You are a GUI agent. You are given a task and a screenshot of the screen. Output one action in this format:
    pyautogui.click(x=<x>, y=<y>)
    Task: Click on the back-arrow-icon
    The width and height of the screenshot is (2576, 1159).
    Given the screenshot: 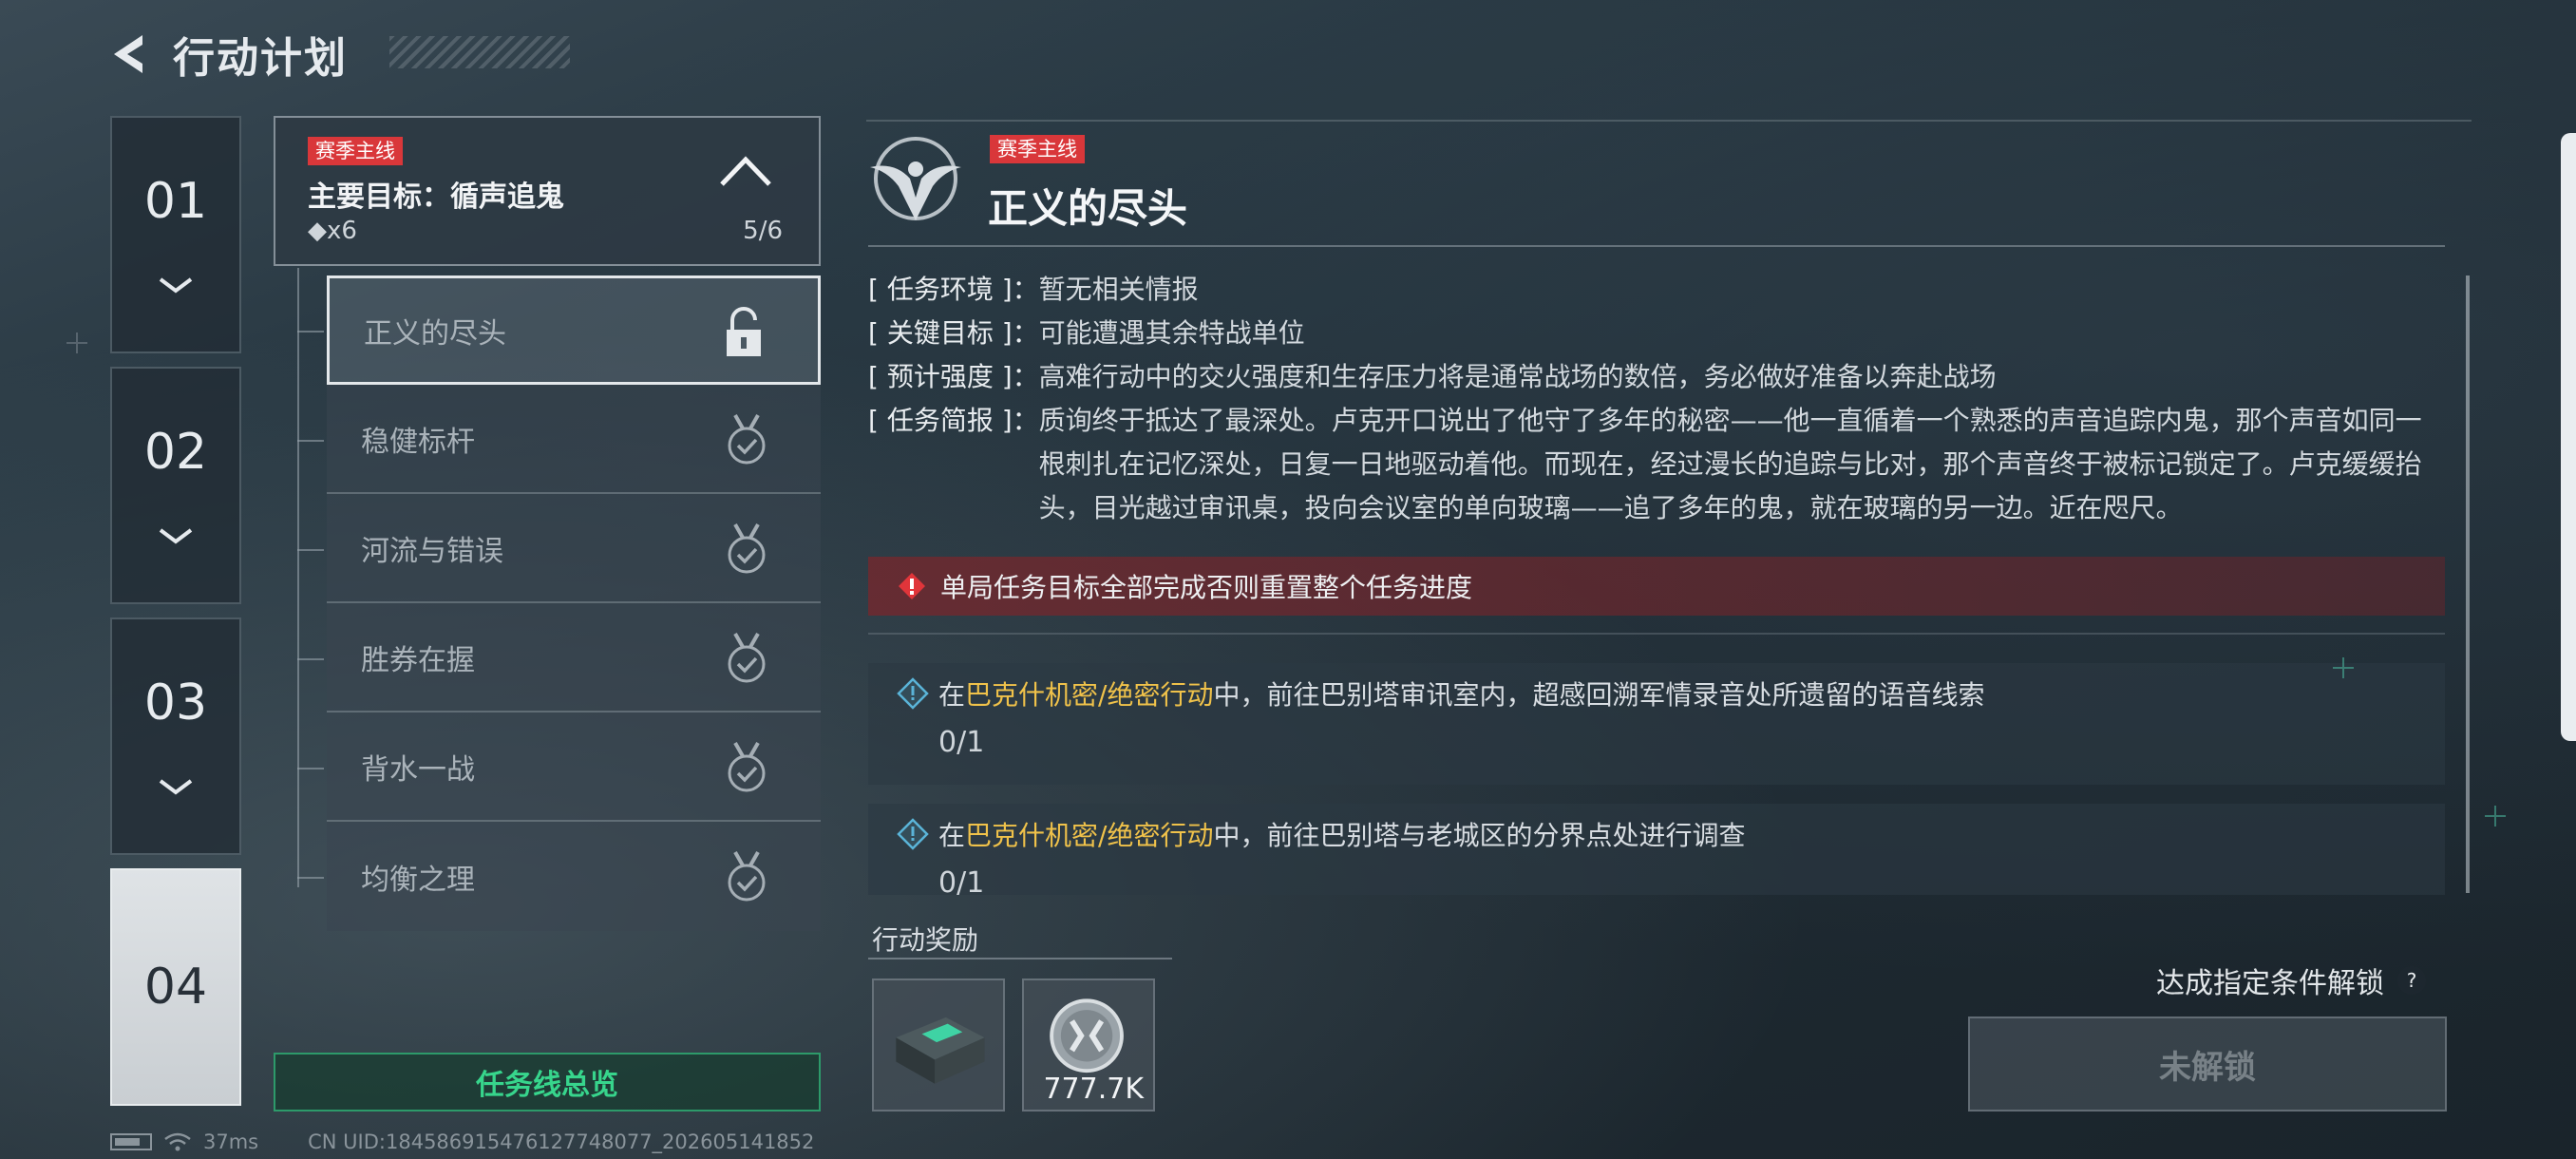 What is the action you would take?
    pyautogui.click(x=129, y=54)
    